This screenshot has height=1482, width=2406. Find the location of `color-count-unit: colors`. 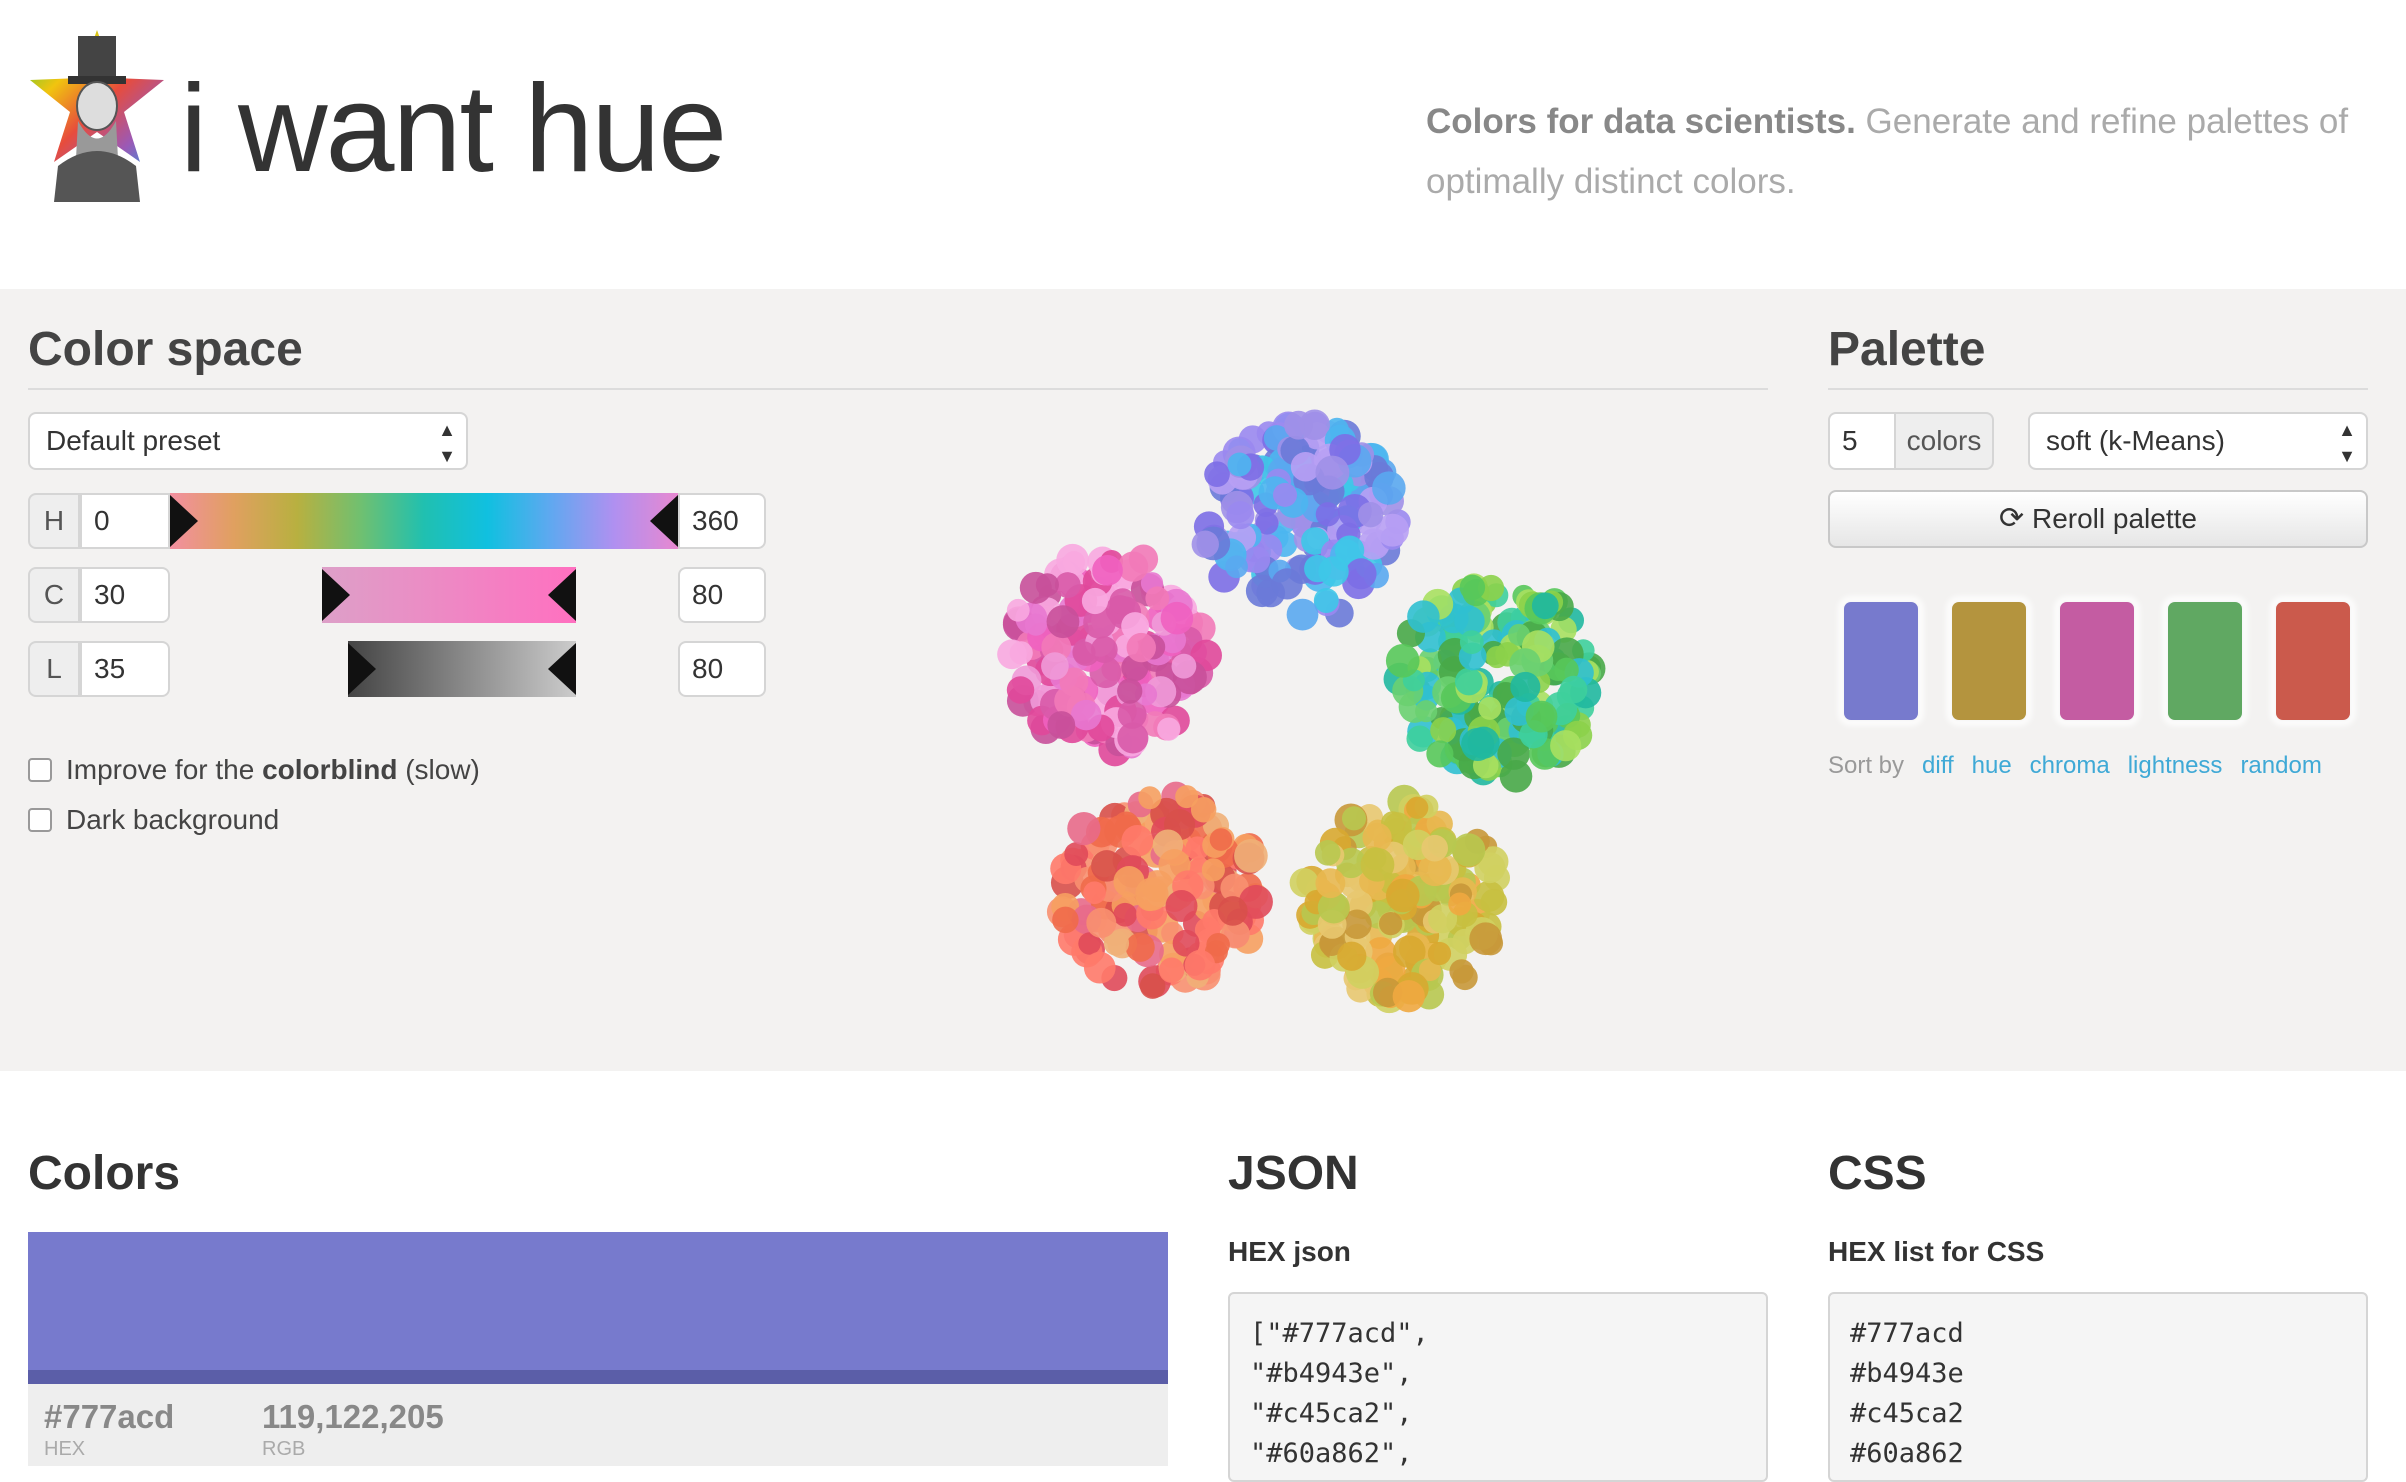

color-count-unit: colors is located at coordinates (1944, 441).